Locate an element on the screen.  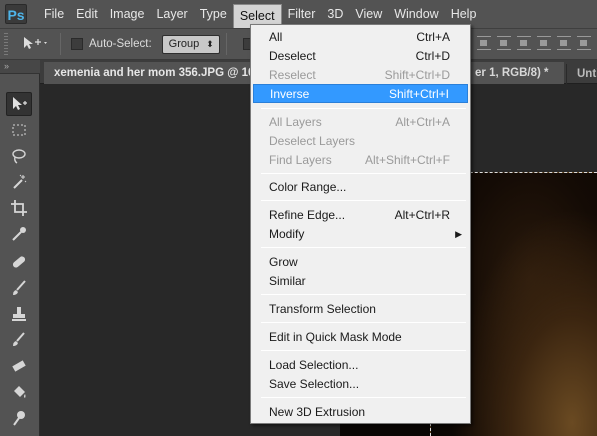
auto-select-dropdown: Group ⬍ is located at coordinates (190, 44).